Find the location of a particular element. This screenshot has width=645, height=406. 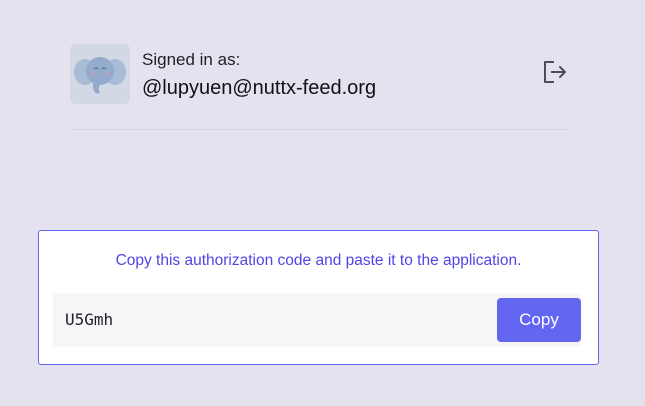

authorization-code-field is located at coordinates (92, 320).